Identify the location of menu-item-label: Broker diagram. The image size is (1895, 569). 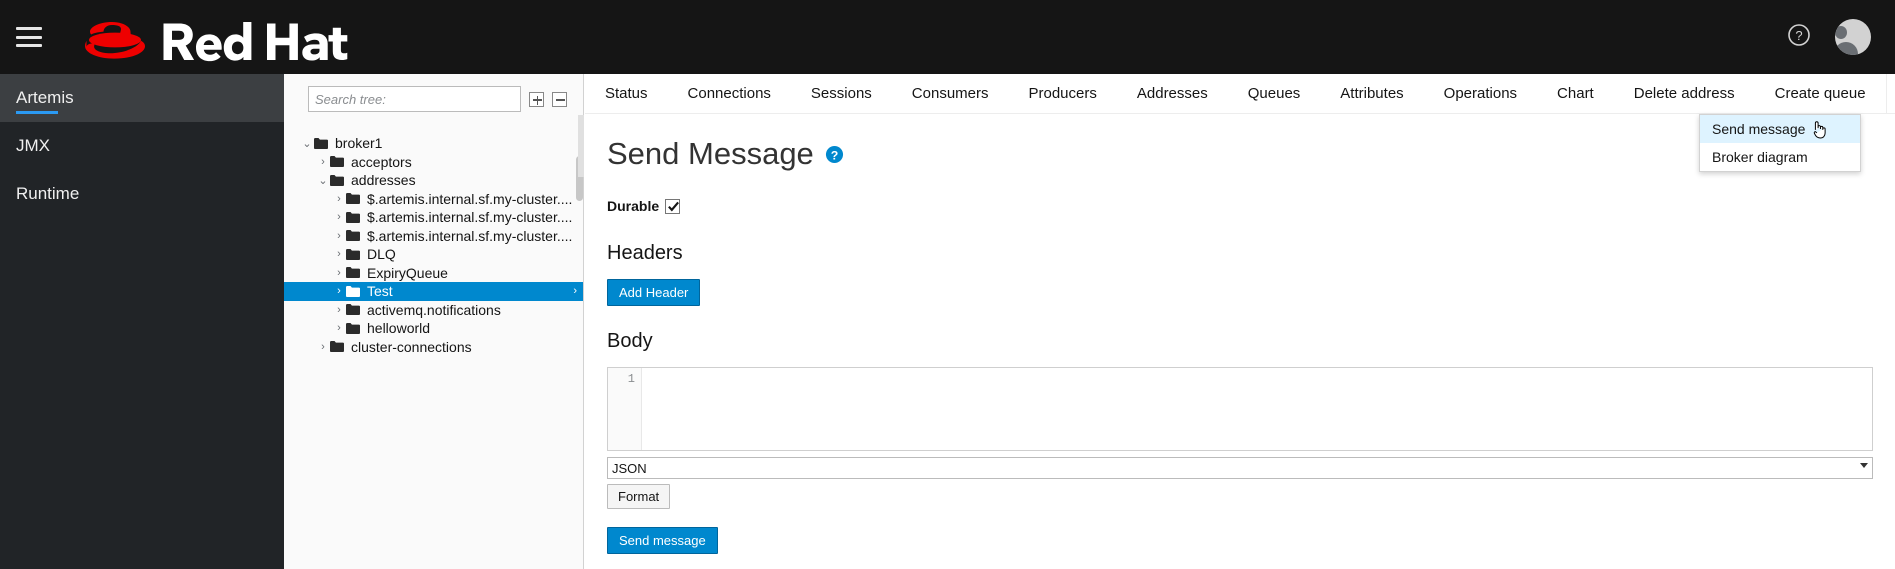
(1760, 157).